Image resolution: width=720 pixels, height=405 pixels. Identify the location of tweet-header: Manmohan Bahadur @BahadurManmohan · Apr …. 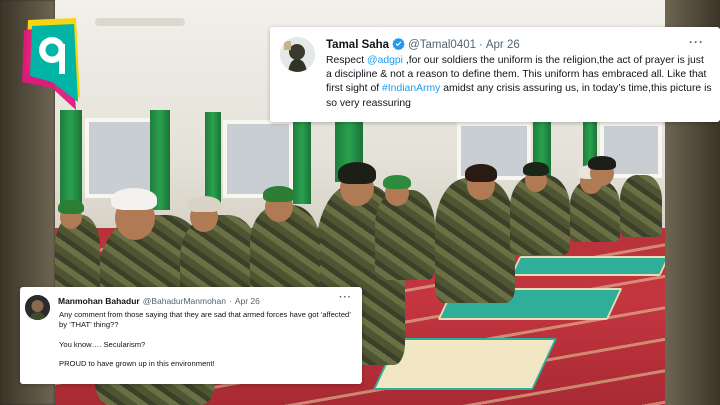
(159, 301).